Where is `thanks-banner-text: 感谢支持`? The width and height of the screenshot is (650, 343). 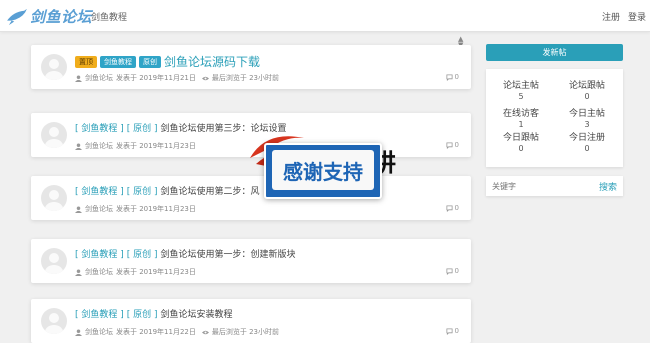 thanks-banner-text: 感谢支持 is located at coordinates (323, 170).